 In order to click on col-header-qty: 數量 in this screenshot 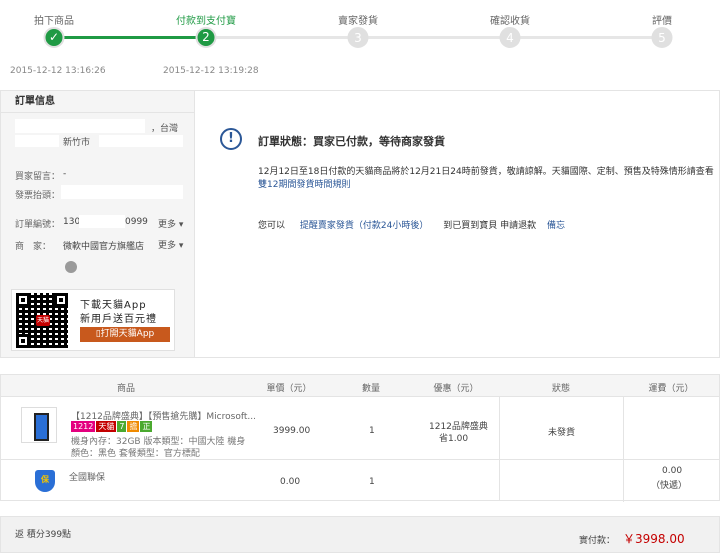, I will do `click(371, 389)`.